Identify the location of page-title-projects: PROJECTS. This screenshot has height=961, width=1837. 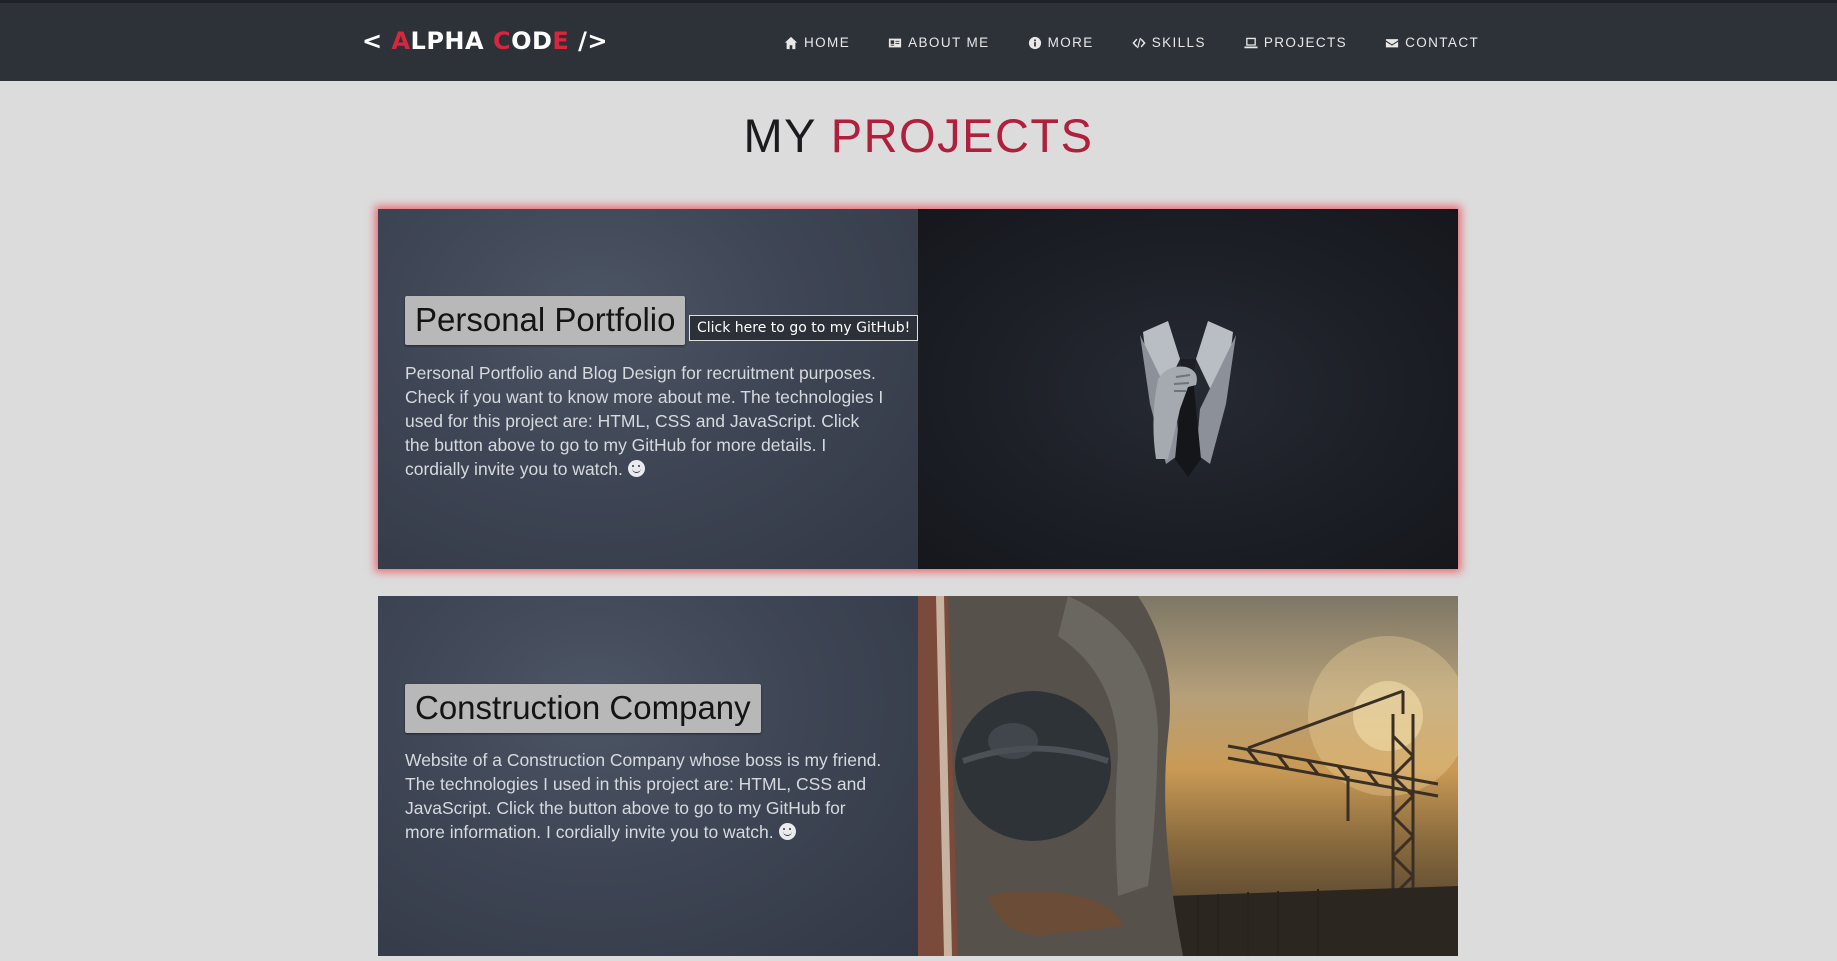
(962, 135).